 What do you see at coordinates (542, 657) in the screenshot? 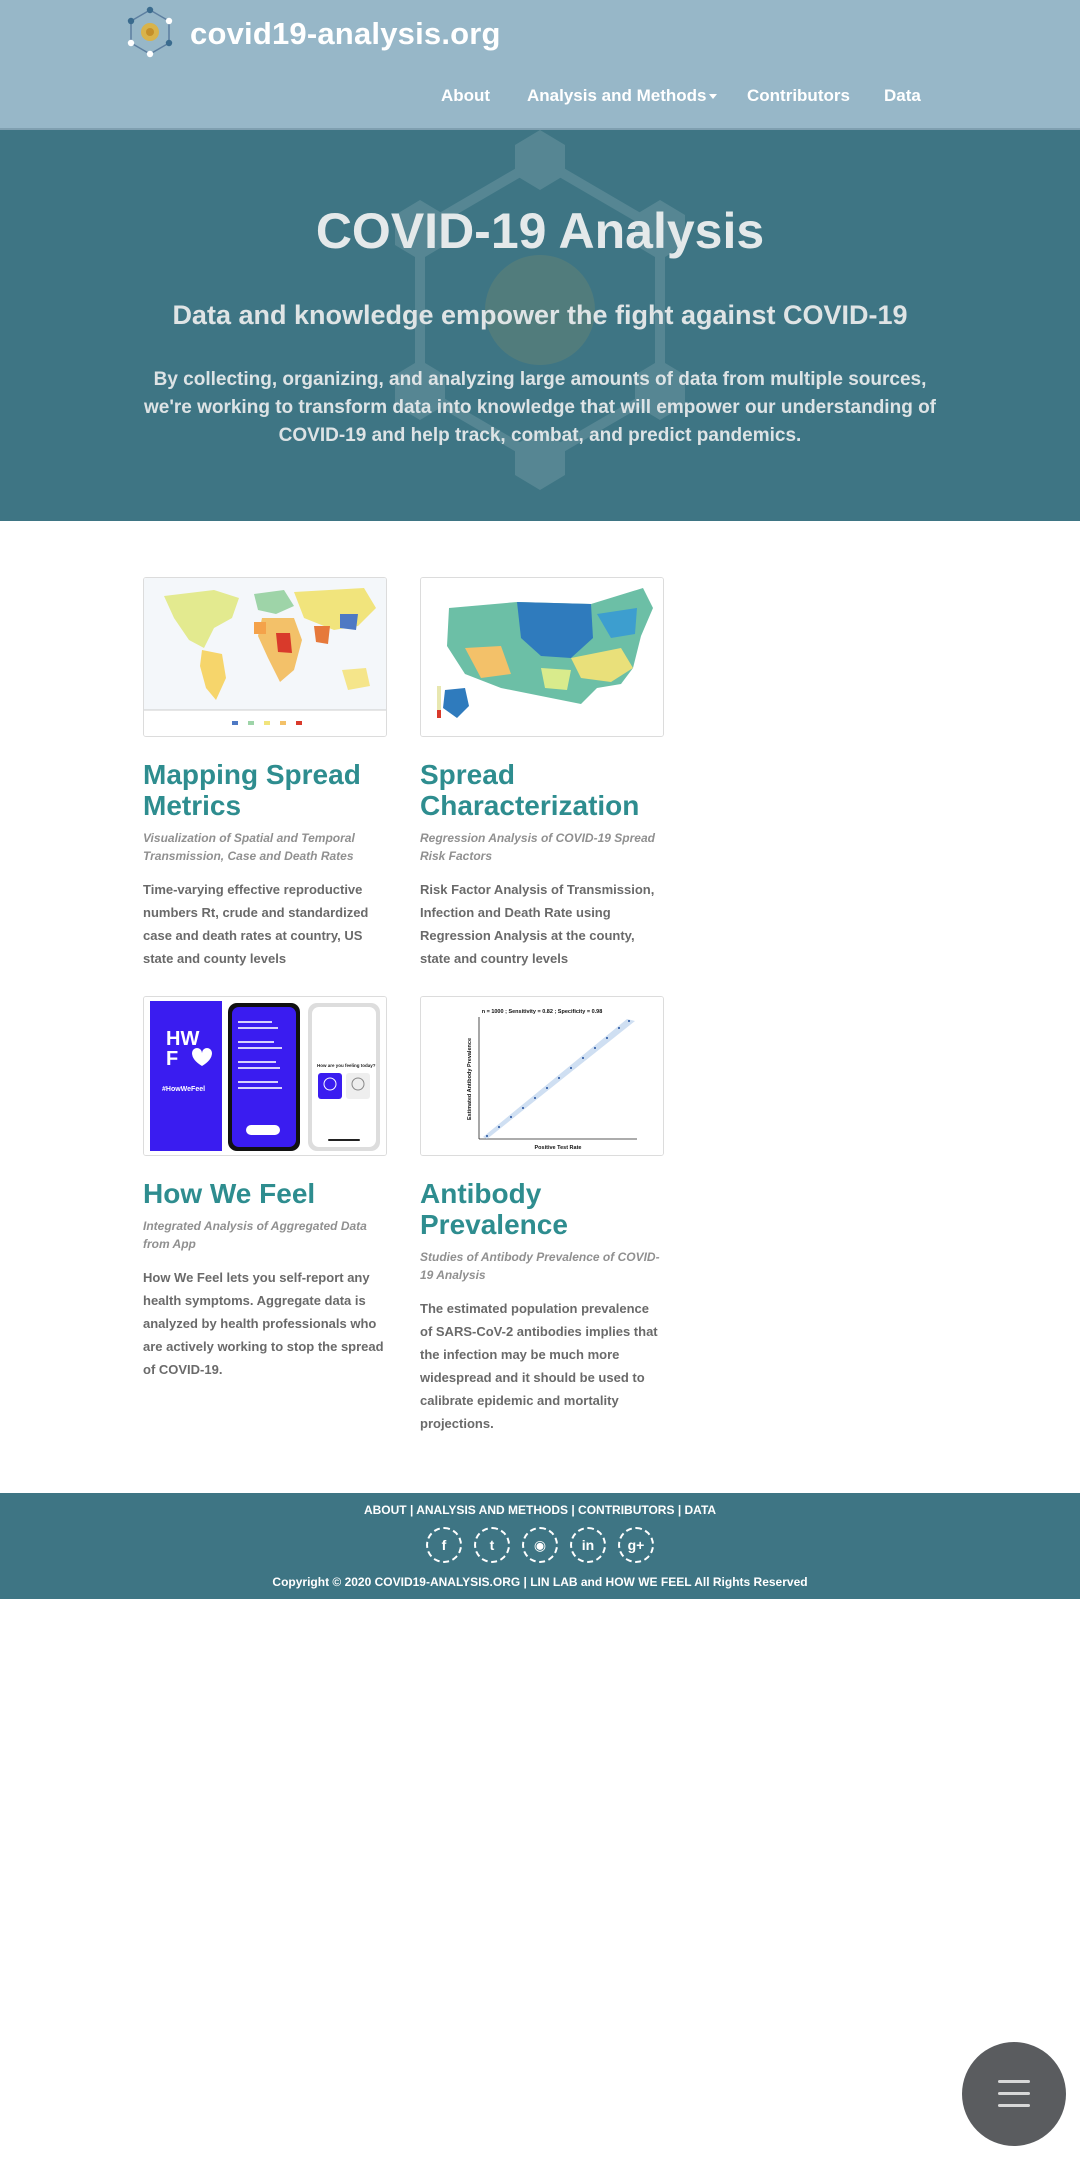
I see `us-county-map-image` at bounding box center [542, 657].